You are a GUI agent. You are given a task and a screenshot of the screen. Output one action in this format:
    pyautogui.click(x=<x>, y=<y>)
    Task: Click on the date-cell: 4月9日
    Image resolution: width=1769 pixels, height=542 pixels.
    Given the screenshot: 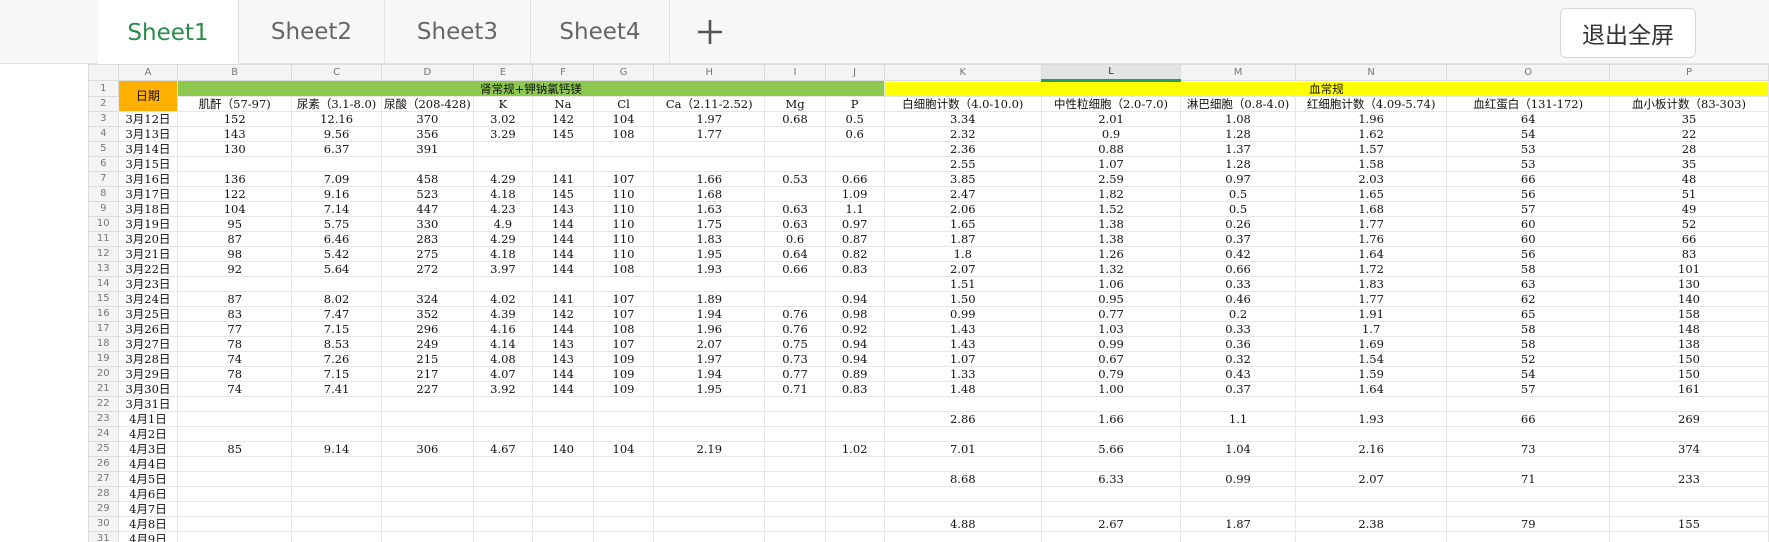 What is the action you would take?
    pyautogui.click(x=148, y=536)
    